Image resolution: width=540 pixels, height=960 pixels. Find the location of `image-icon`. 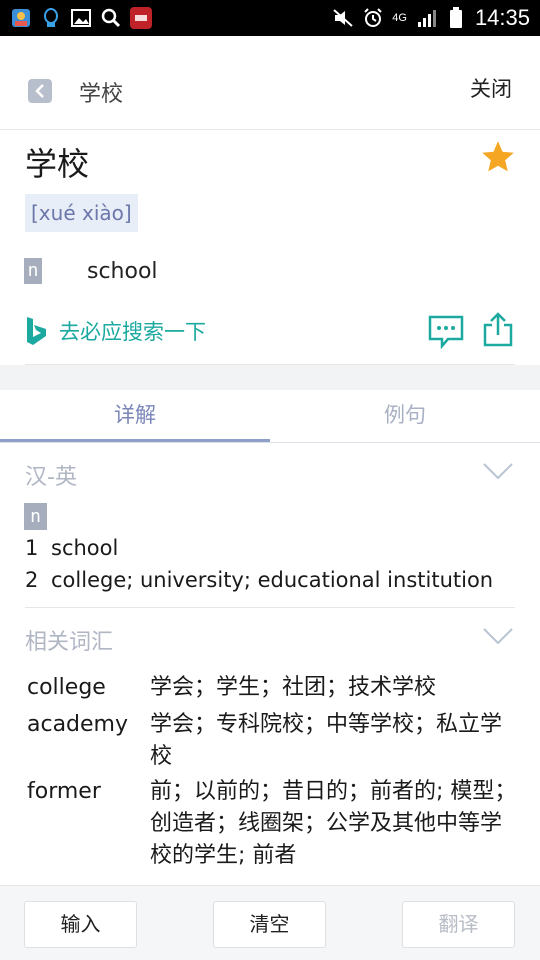

image-icon is located at coordinates (81, 18).